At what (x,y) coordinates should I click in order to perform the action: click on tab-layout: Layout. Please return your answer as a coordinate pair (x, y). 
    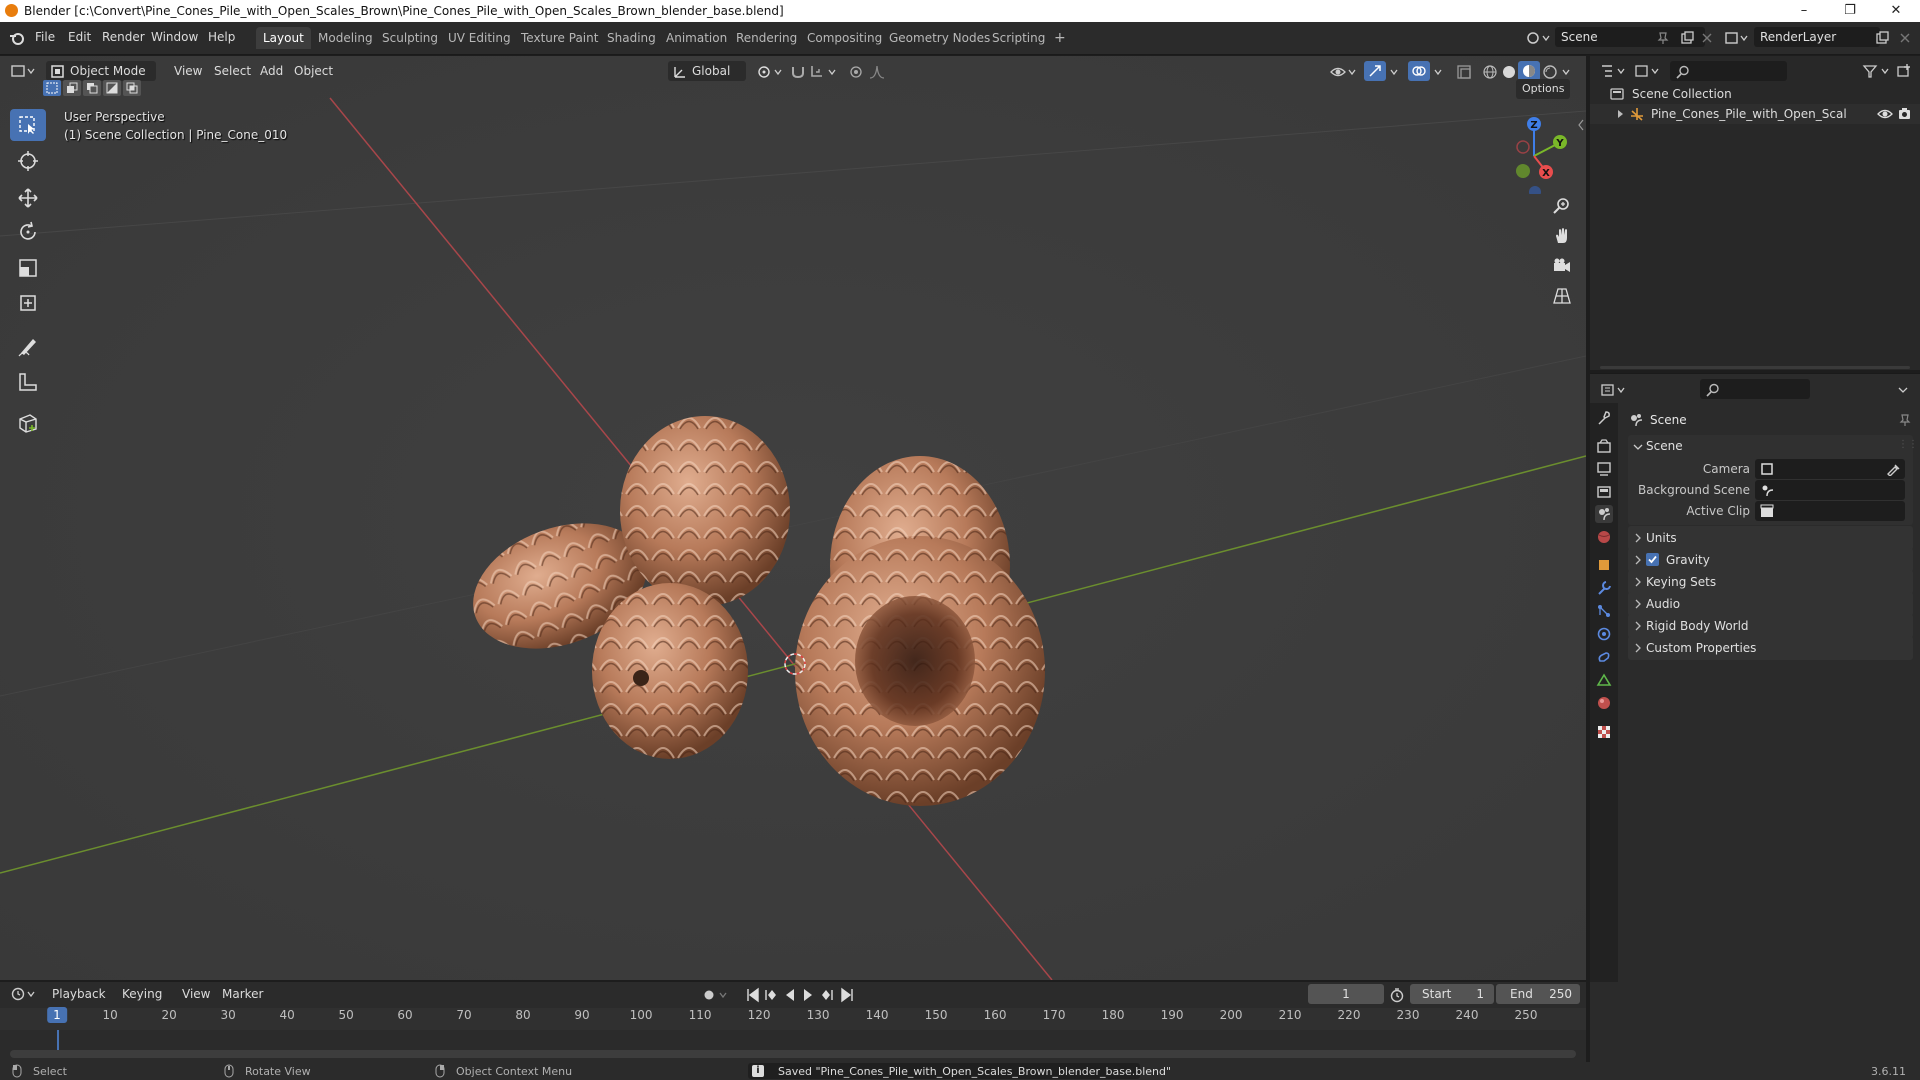
    Looking at the image, I should click on (283, 38).